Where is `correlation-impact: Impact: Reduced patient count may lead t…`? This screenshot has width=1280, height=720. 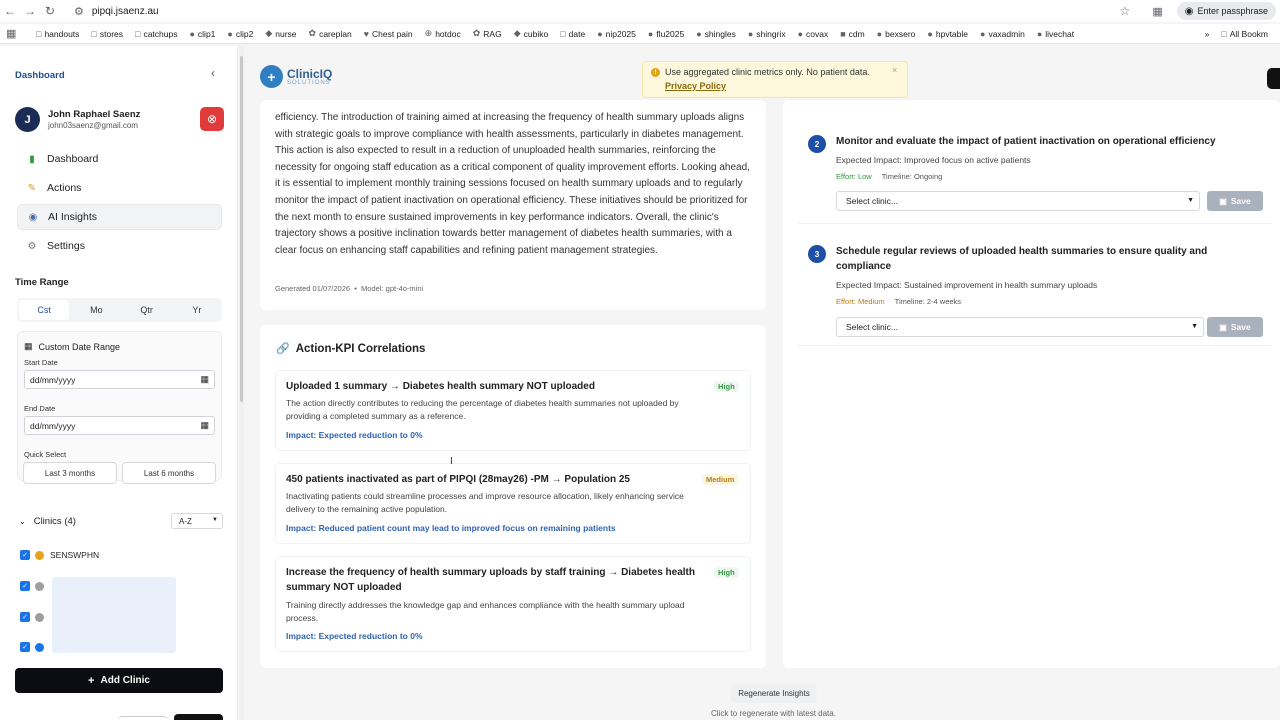 correlation-impact: Impact: Reduced patient count may lead t… is located at coordinates (451, 528).